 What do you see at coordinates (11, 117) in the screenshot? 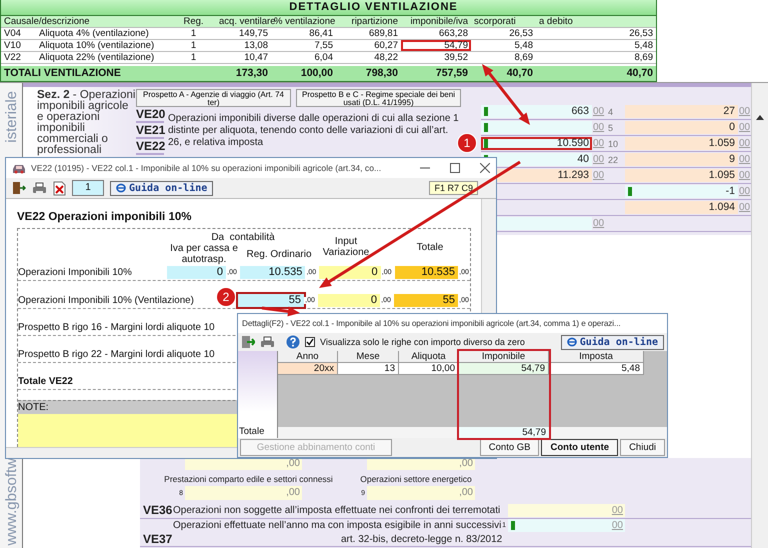
I see `side-label: isteriale` at bounding box center [11, 117].